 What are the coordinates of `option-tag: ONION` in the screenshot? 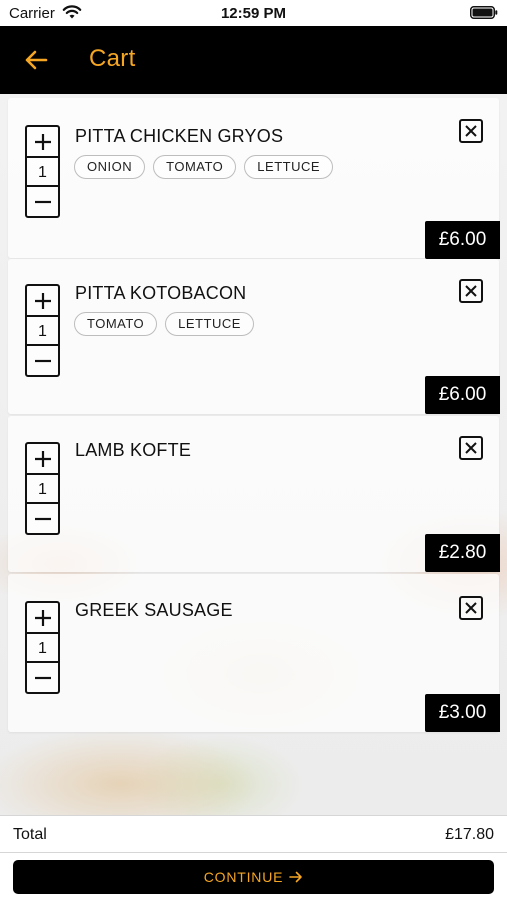 It's located at (110, 167).